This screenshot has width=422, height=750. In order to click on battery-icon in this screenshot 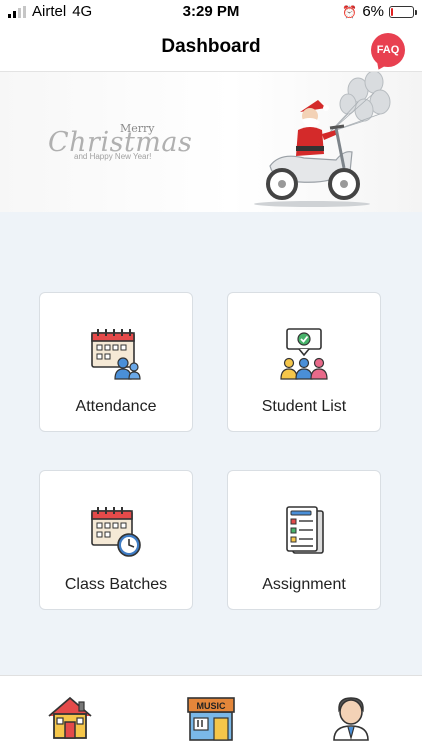, I will do `click(403, 11)`.